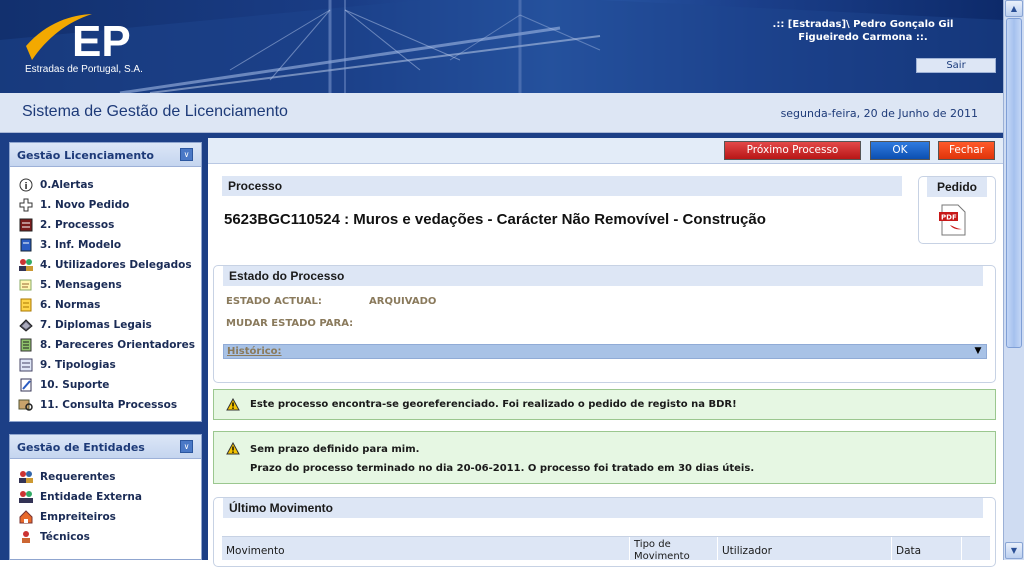 The image size is (1024, 567). What do you see at coordinates (78, 517) in the screenshot?
I see `sidebar-item-label: Empreiteiros` at bounding box center [78, 517].